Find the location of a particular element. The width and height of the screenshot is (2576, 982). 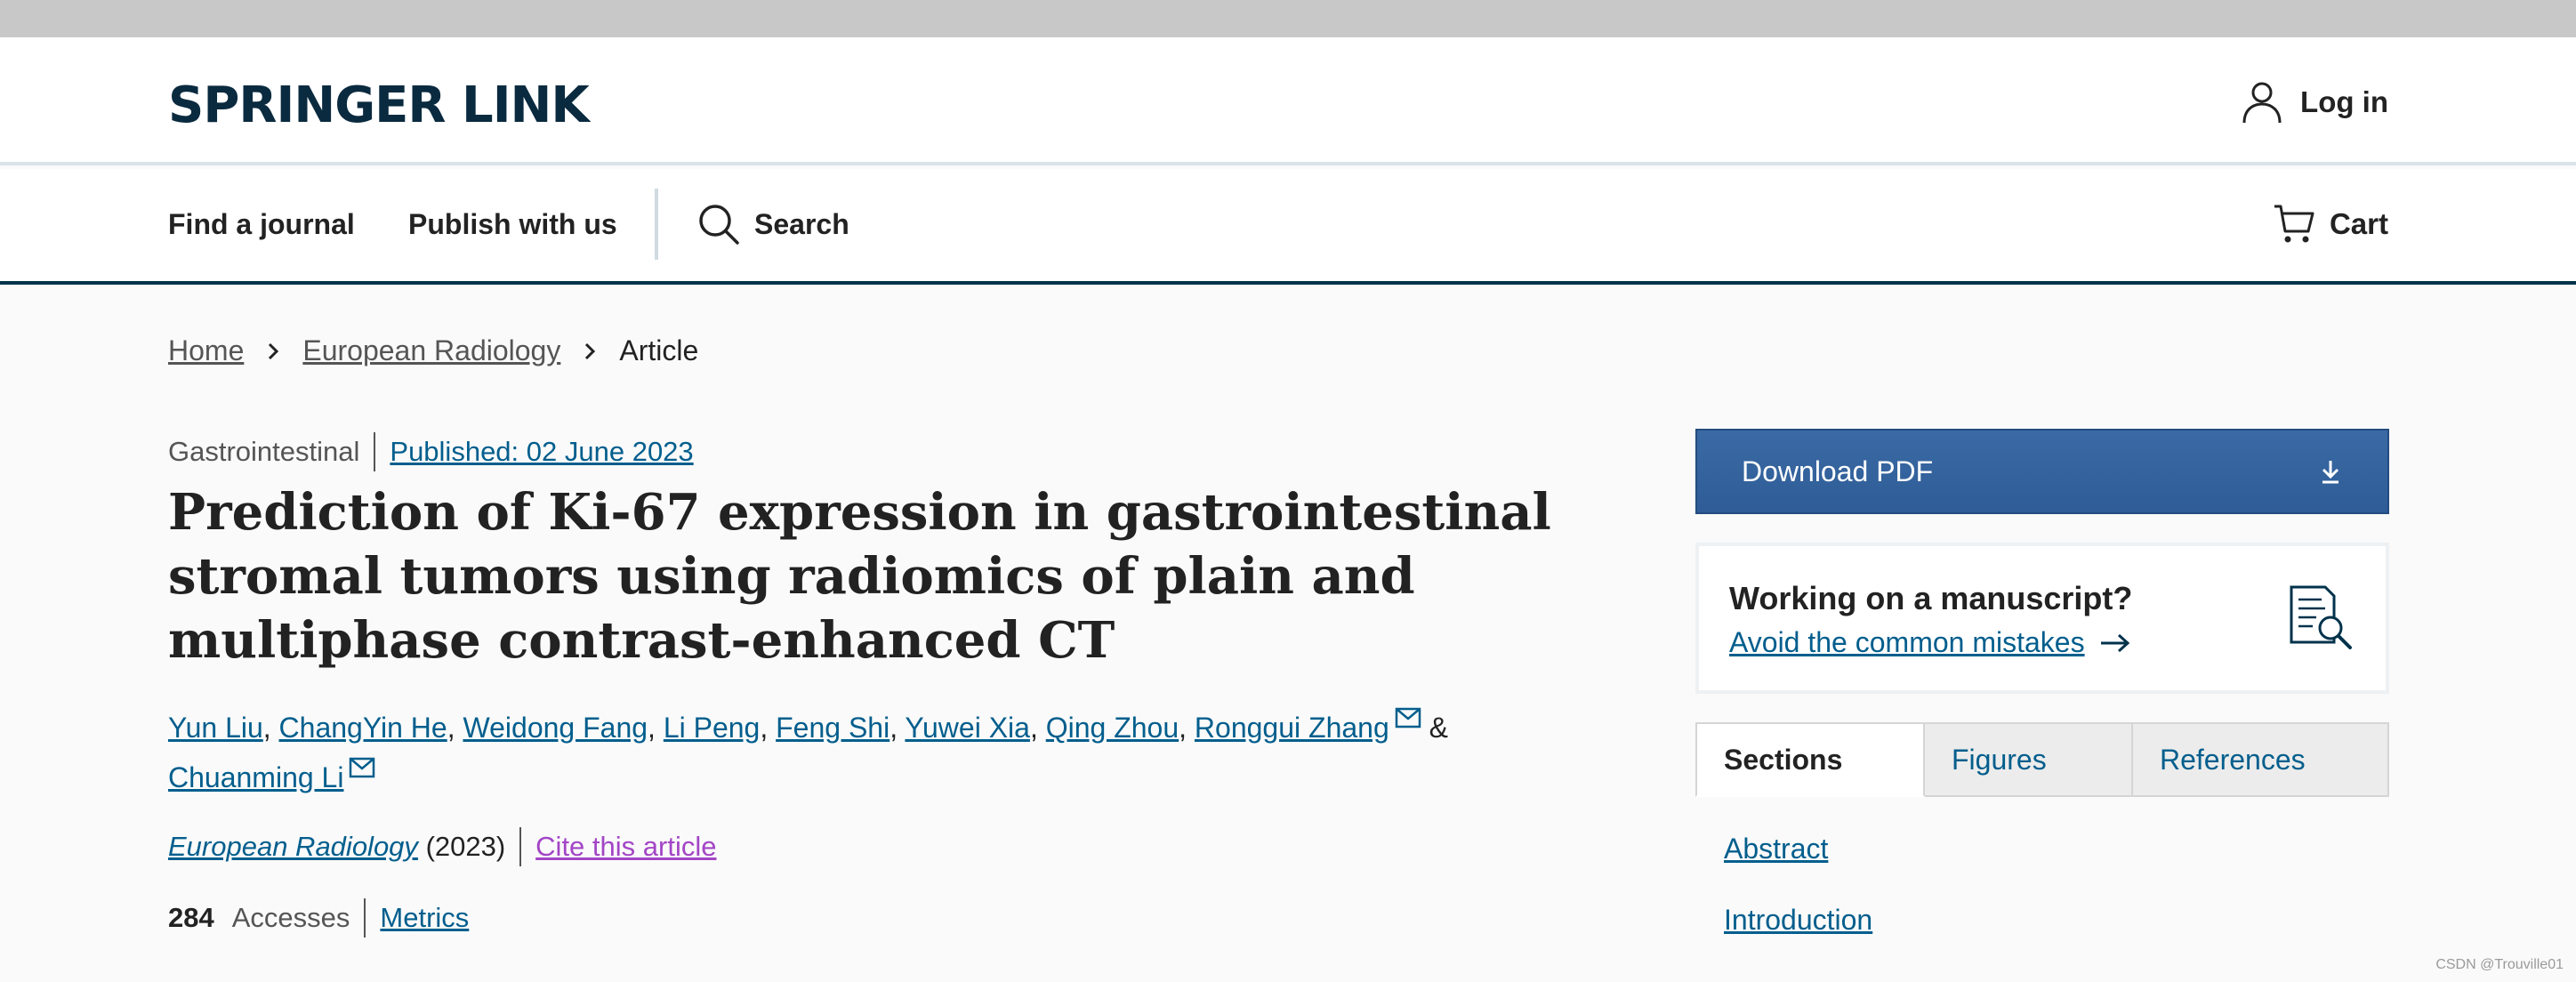

cart-button: Cart is located at coordinates (2330, 224).